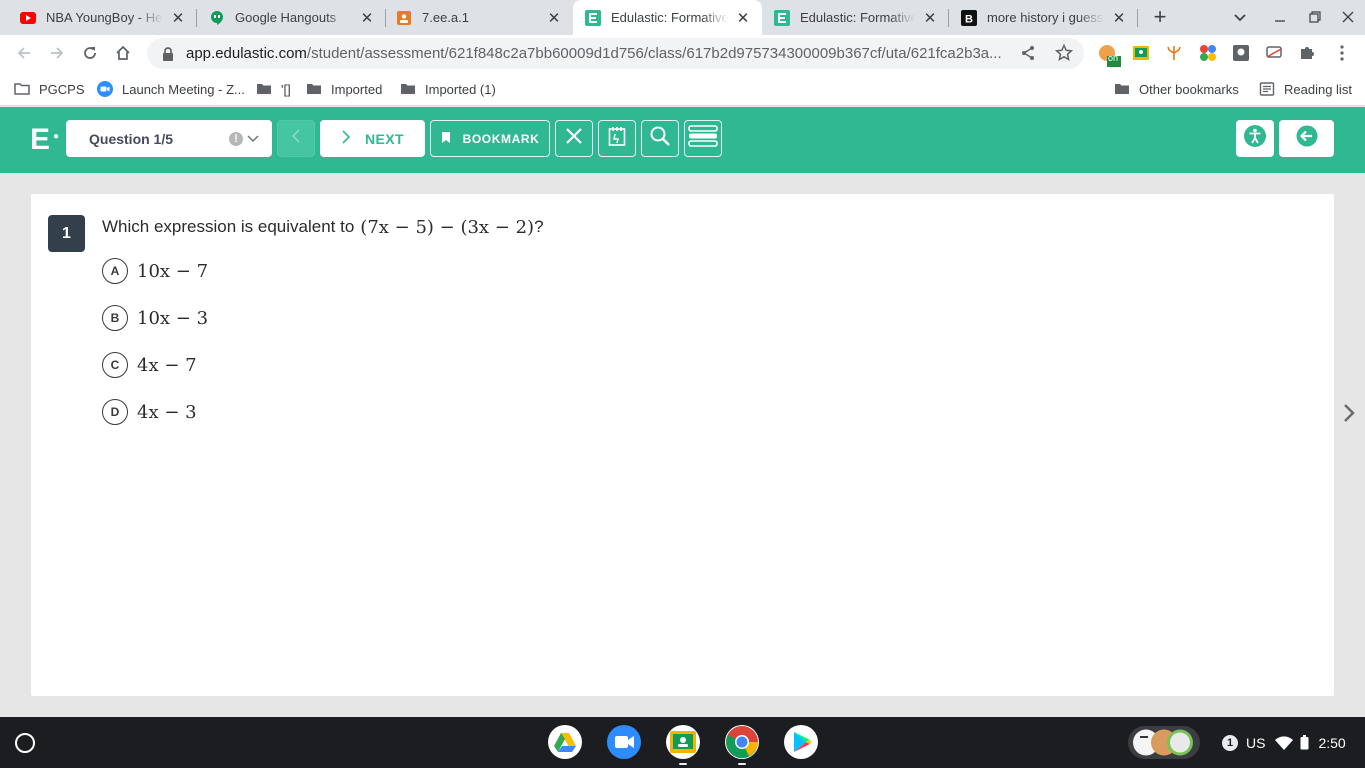 The height and width of the screenshot is (768, 1365). Describe the element at coordinates (346, 138) in the screenshot. I see `chevron-right-icon` at that location.